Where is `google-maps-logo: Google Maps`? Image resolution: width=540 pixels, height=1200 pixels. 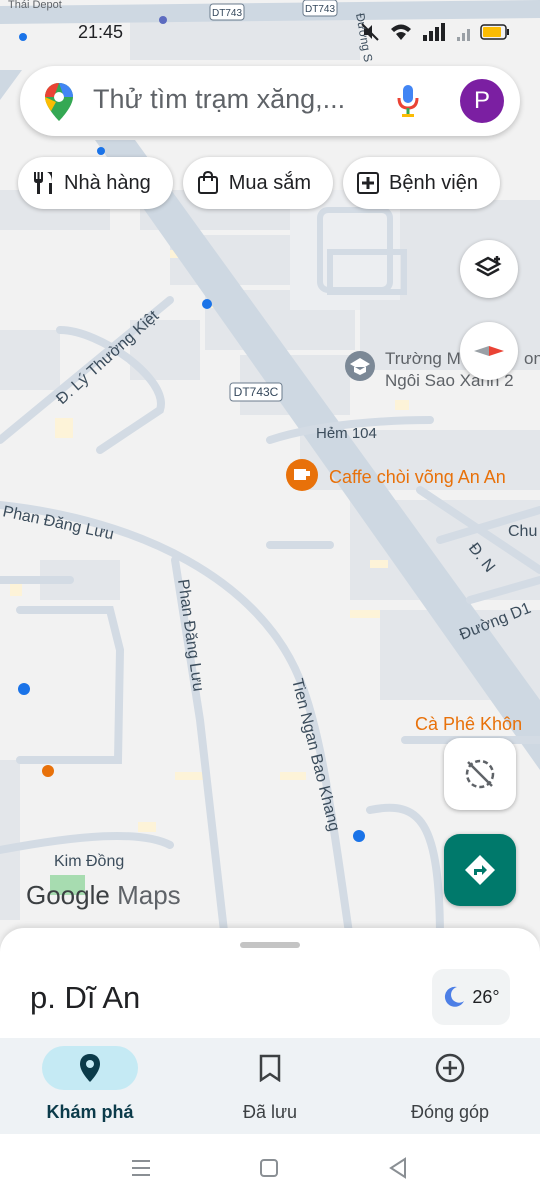
google-maps-logo: Google Maps is located at coordinates (103, 895).